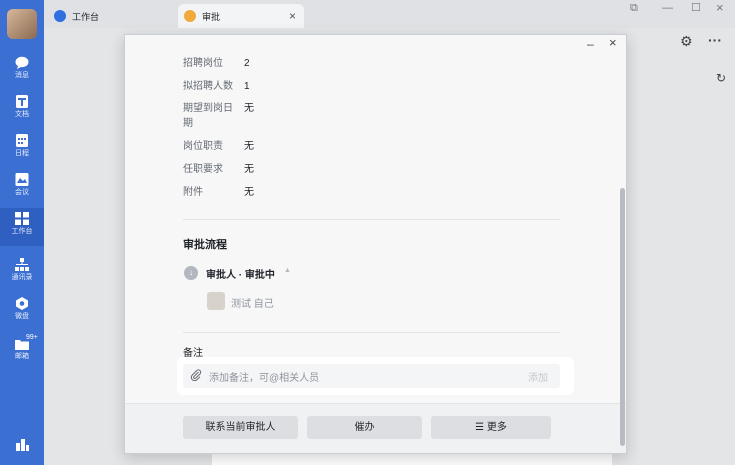  Describe the element at coordinates (22, 264) in the screenshot. I see `contacts-icon` at that location.